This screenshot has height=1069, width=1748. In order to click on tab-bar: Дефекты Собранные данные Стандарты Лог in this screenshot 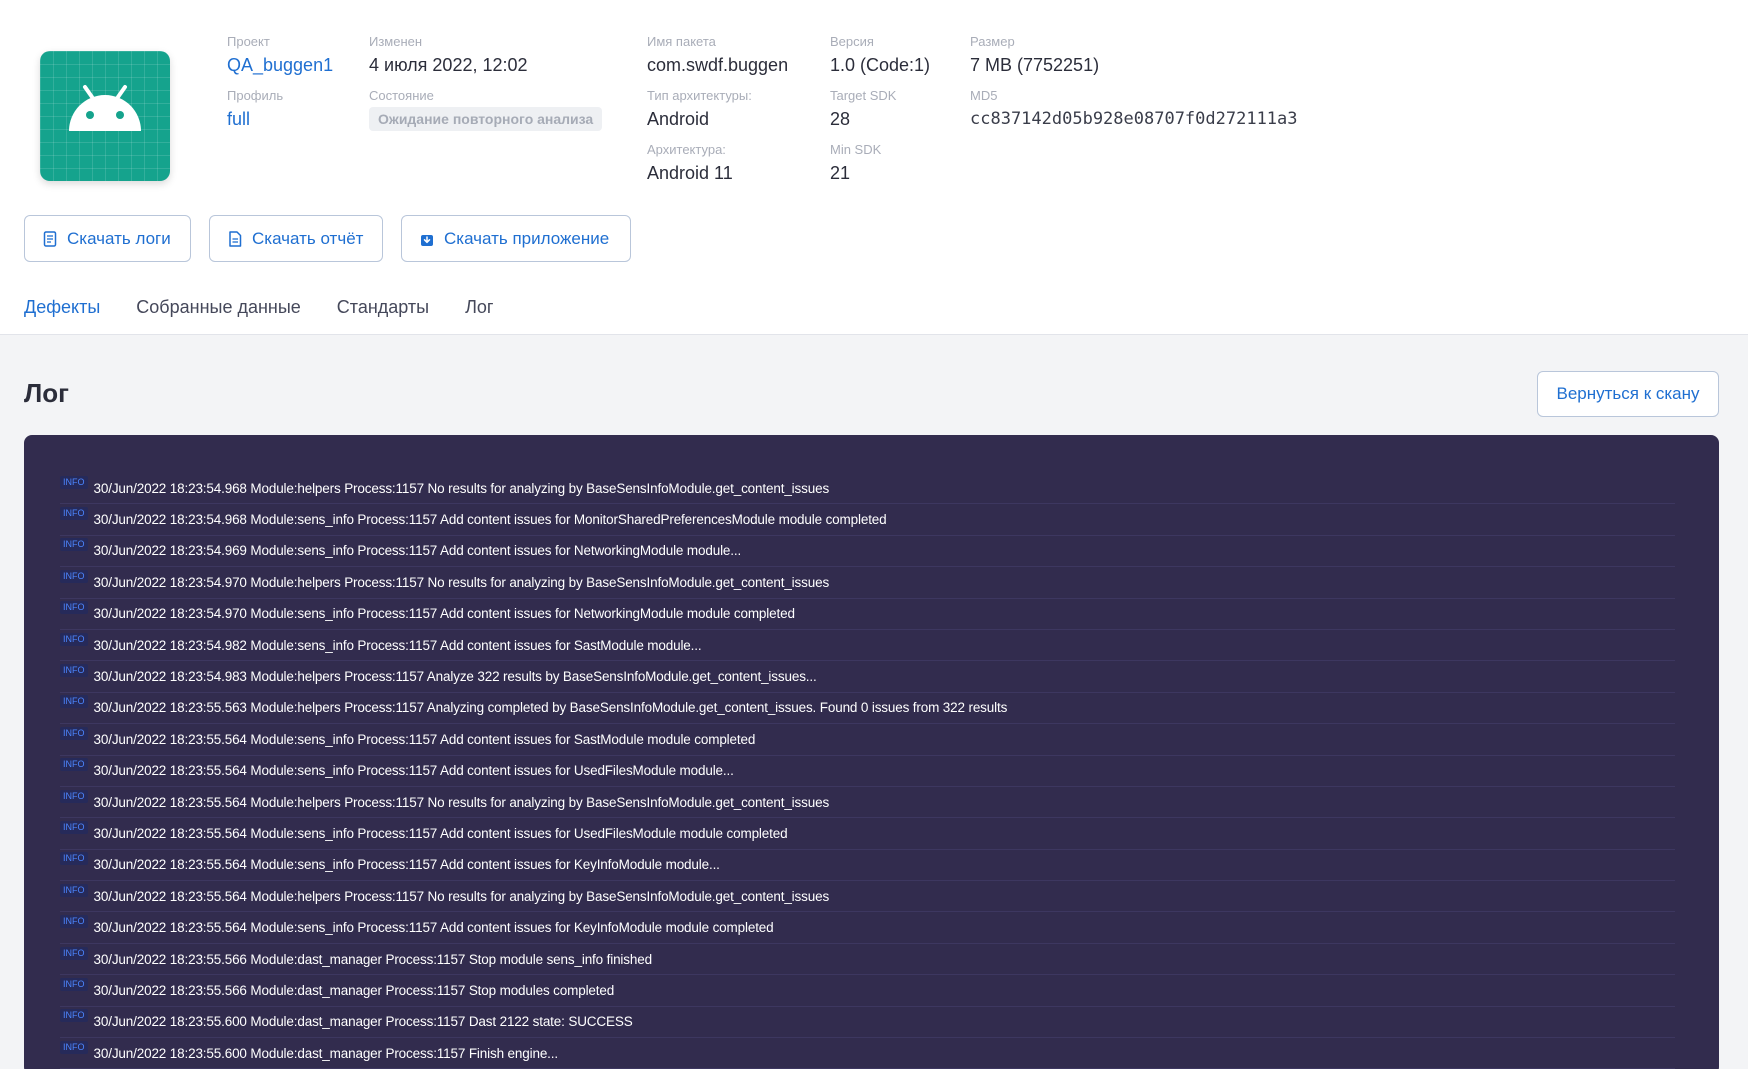, I will do `click(277, 307)`.